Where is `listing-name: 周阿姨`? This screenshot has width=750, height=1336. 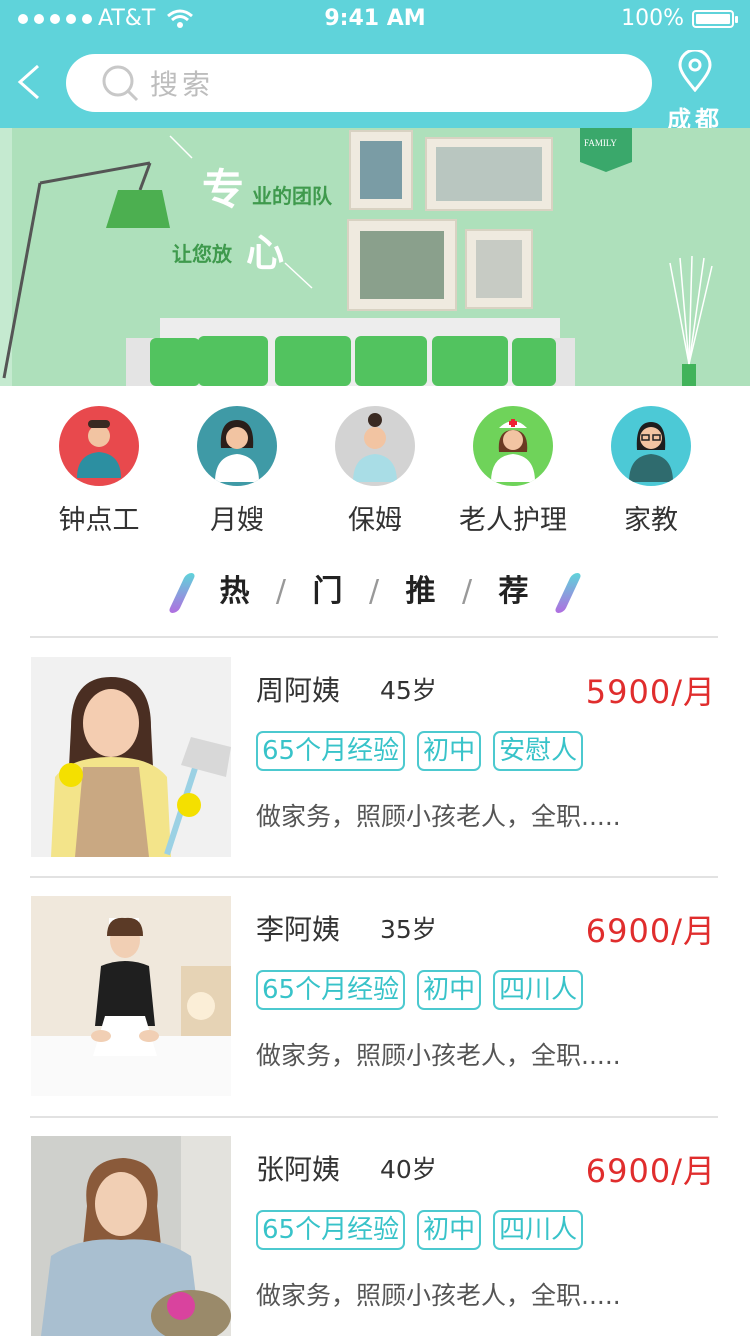 listing-name: 周阿姨 is located at coordinates (298, 690).